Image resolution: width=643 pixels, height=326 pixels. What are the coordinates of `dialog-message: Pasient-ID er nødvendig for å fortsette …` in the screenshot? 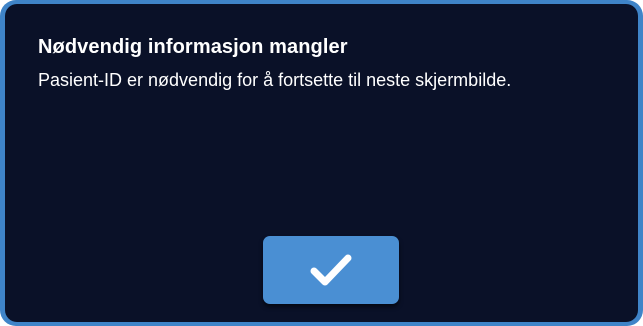 It's located at (275, 80).